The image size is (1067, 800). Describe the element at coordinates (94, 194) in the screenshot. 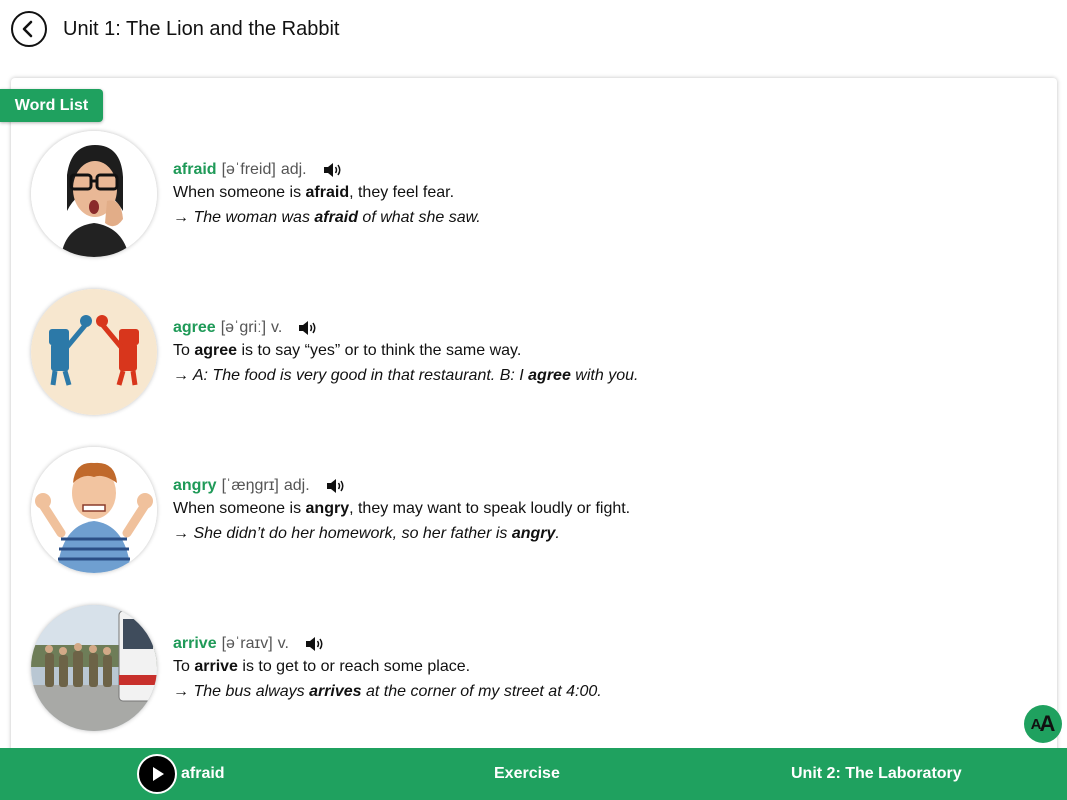

I see `word-image-afraid` at that location.